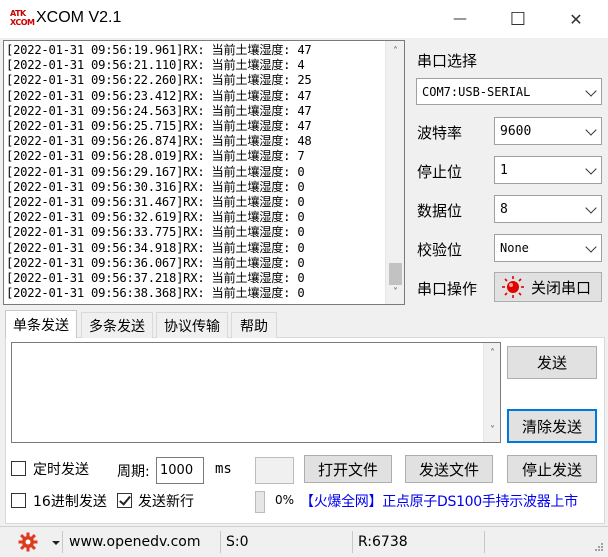 The height and width of the screenshot is (557, 608). Describe the element at coordinates (155, 171) in the screenshot. I see `receive-line: [2022-01-31 09:56:29.167]RX: 当前土壤湿度: 0` at that location.